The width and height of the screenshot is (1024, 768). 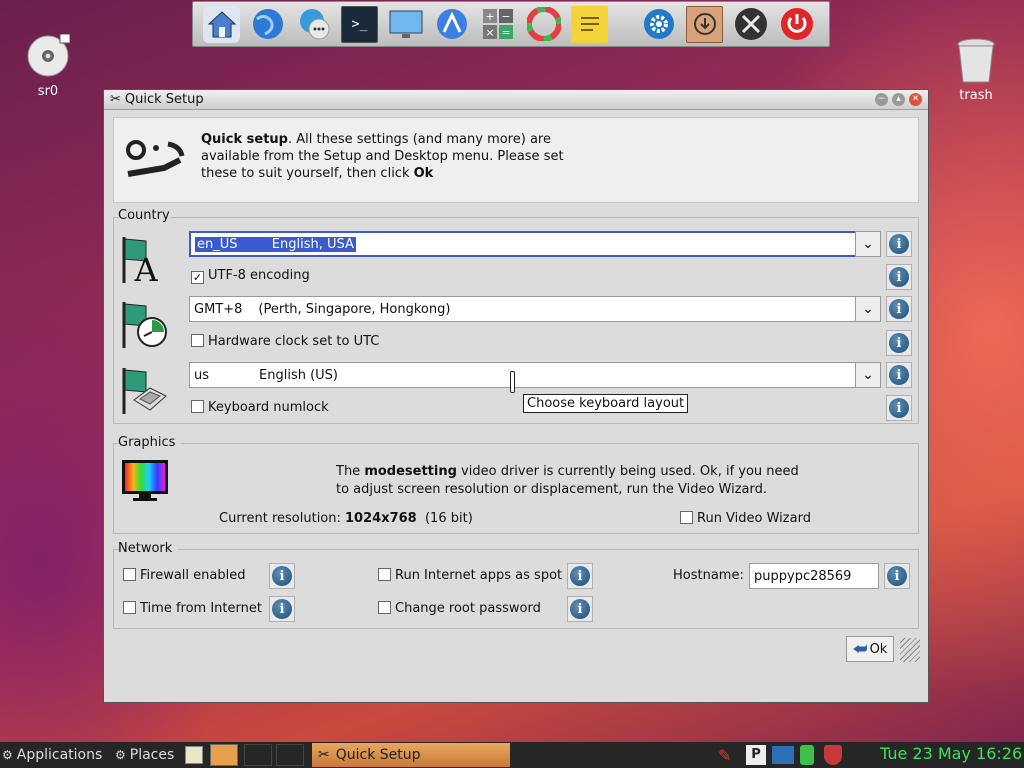 I want to click on places-icon: ⚙, so click(x=120, y=755).